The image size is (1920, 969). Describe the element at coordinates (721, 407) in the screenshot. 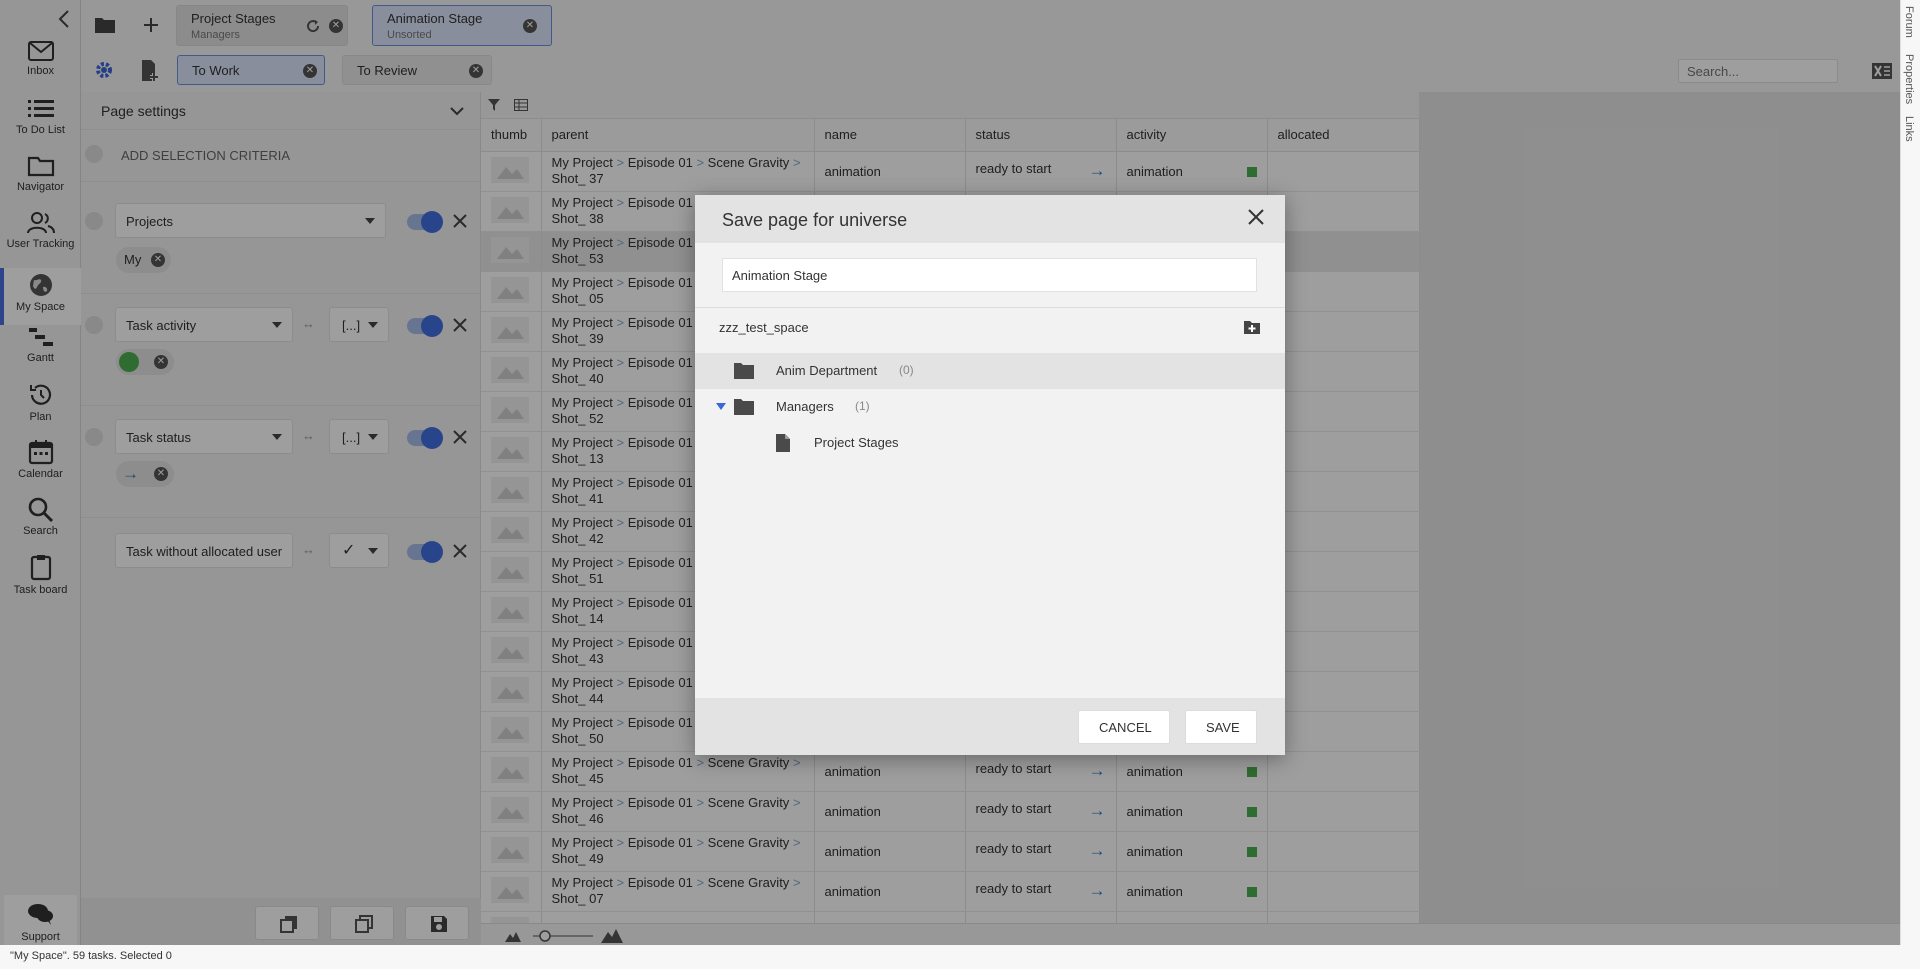

I see `caret-down-icon` at that location.